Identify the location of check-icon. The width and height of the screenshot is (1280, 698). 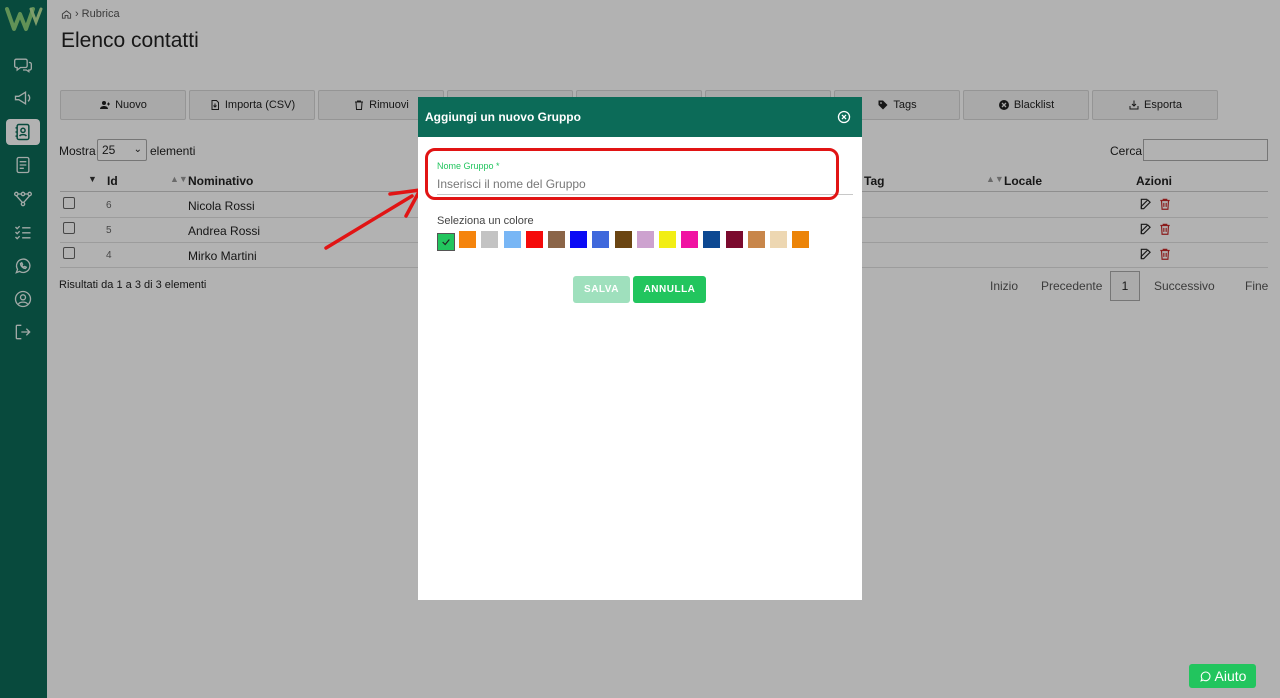
(446, 242).